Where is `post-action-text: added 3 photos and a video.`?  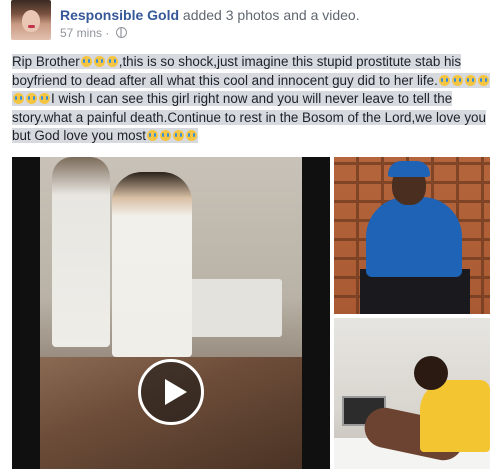
post-action-text: added 3 photos and a video. is located at coordinates (269, 15).